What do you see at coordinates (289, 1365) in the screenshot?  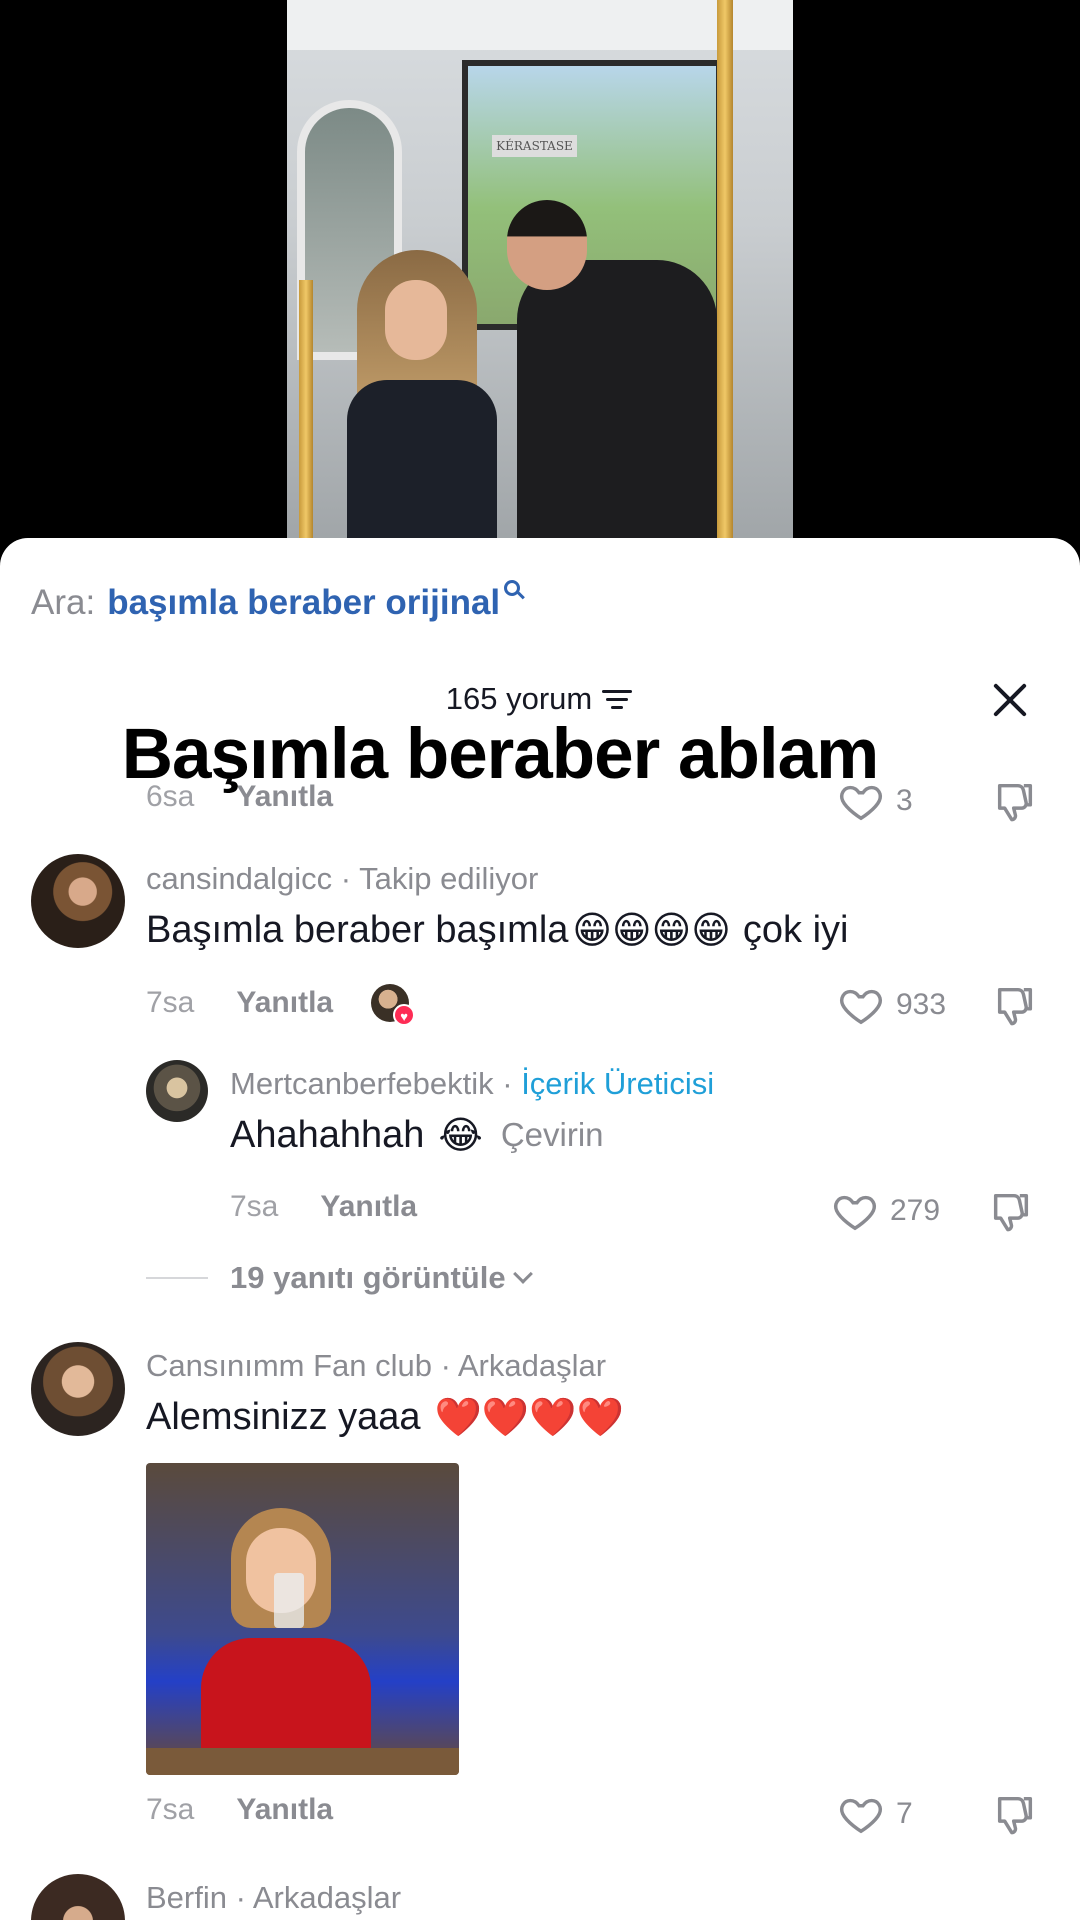 I see `comment-username: Cansınımm Fan club` at bounding box center [289, 1365].